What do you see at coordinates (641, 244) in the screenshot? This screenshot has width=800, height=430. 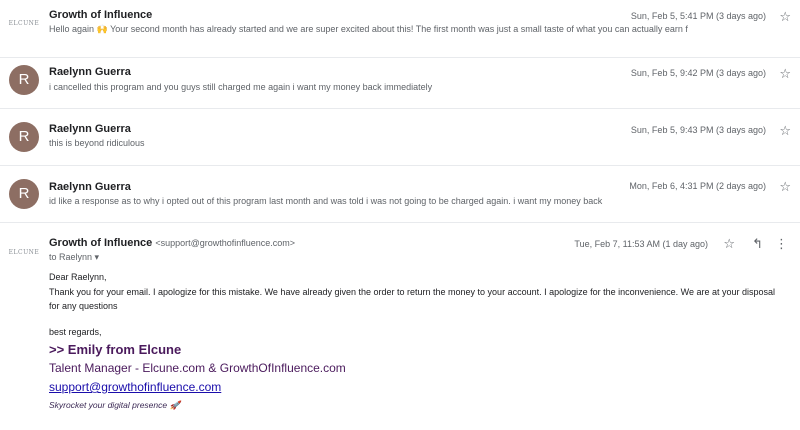 I see `message-date: Tue, Feb 7, 11:53 AM (1 day ago)` at bounding box center [641, 244].